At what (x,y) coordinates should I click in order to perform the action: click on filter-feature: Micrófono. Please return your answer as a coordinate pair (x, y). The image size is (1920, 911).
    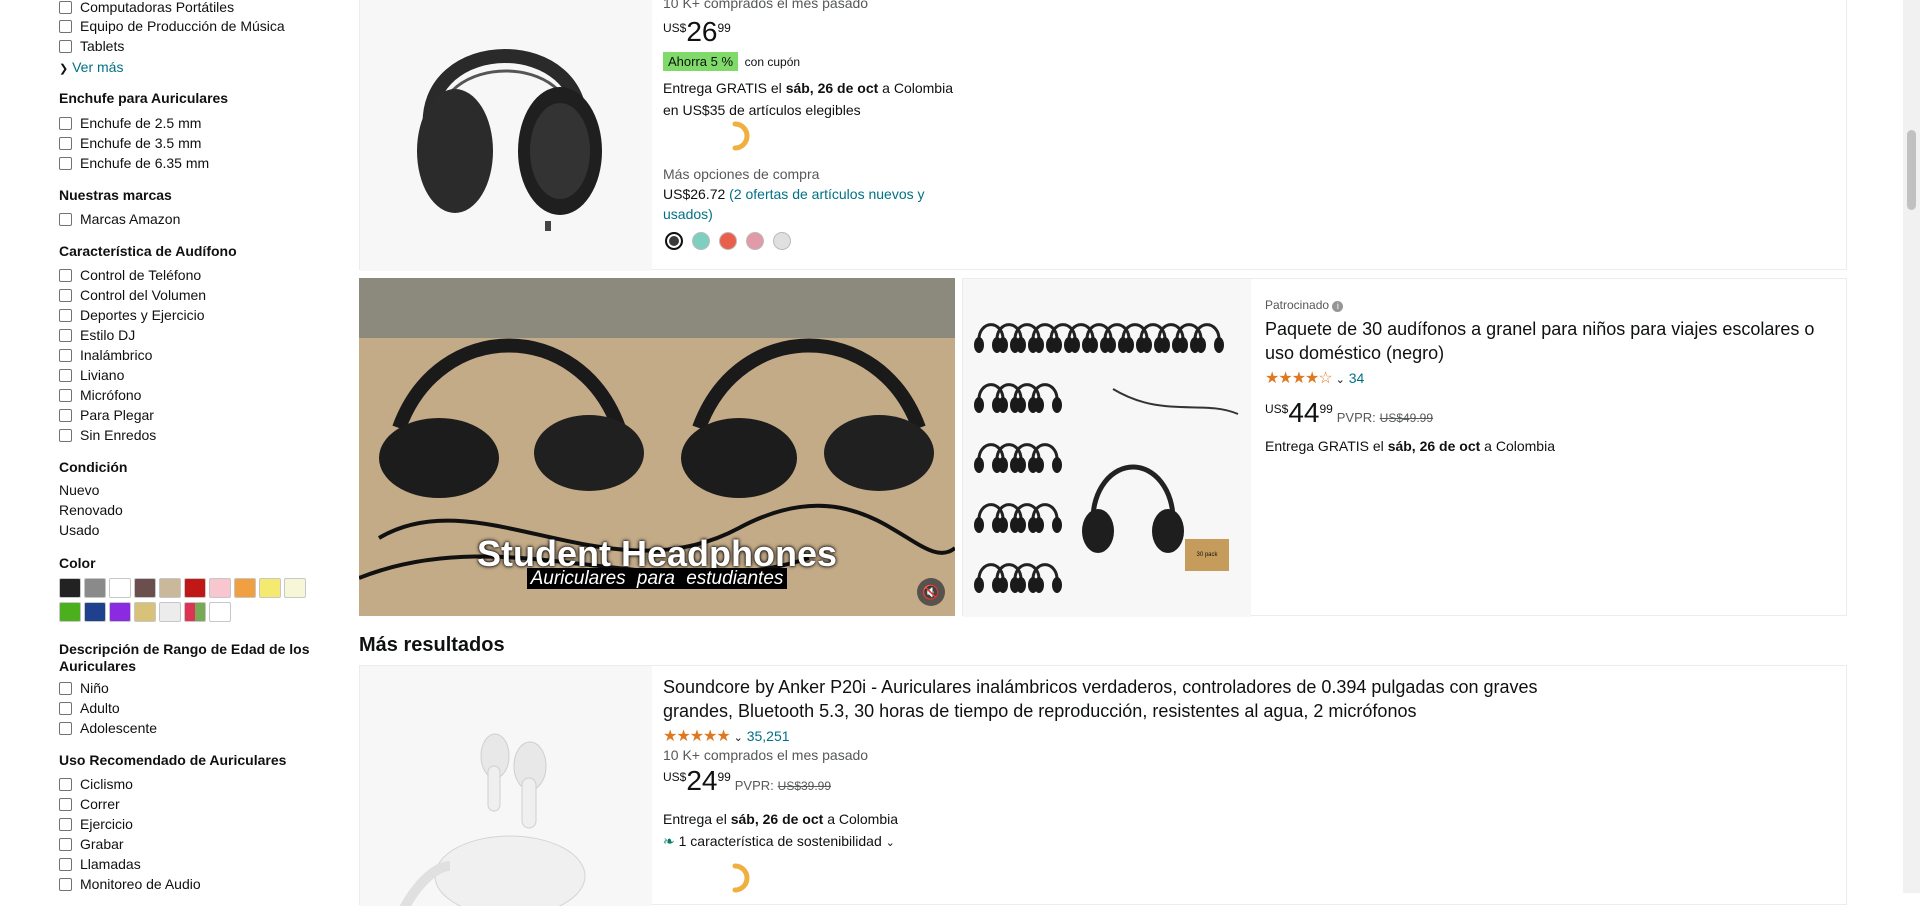
    Looking at the image, I should click on (100, 395).